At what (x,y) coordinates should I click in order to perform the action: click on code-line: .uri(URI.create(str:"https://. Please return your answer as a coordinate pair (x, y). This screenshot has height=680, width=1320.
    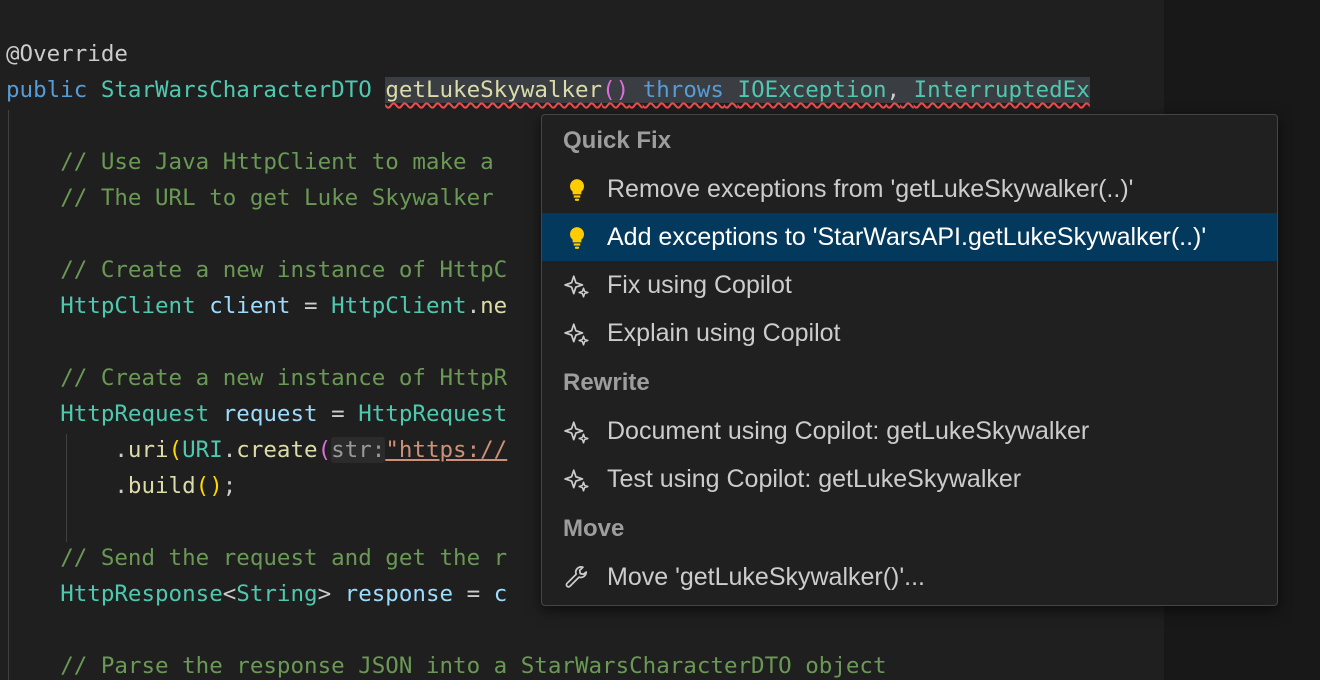
    Looking at the image, I should click on (256, 450).